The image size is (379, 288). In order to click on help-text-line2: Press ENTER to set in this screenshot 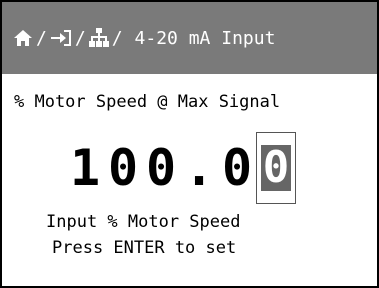, I will do `click(144, 248)`.